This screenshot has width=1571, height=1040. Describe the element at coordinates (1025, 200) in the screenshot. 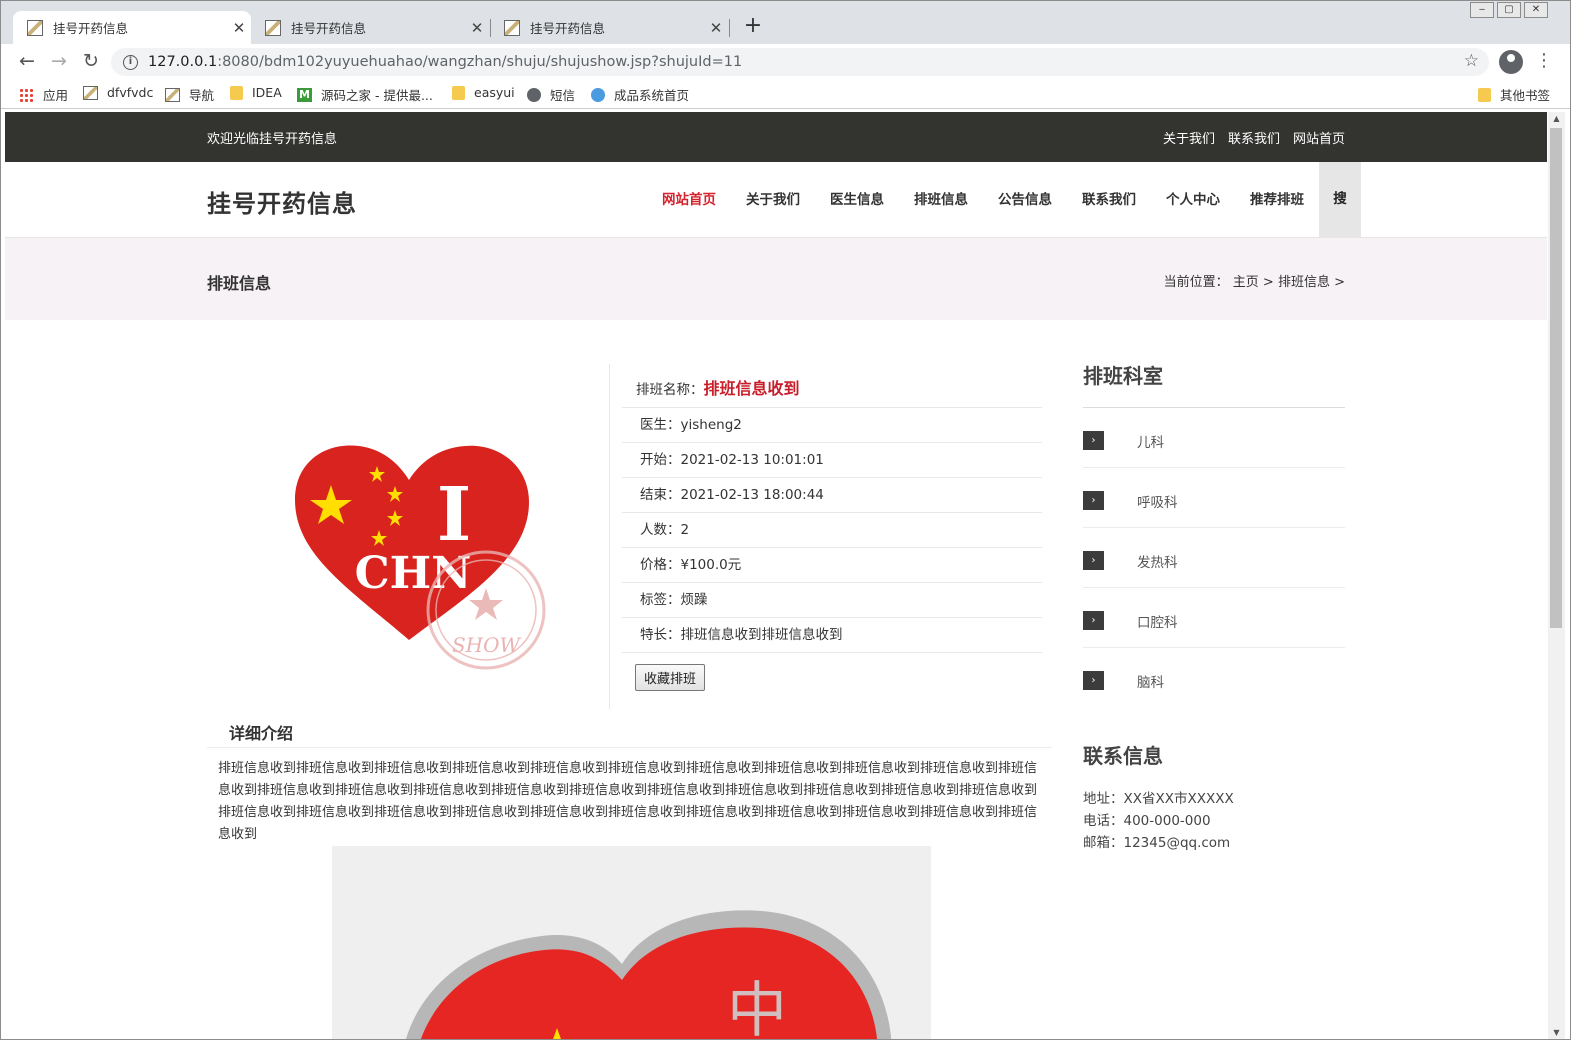

I see `nav-notices: 公告信息` at that location.